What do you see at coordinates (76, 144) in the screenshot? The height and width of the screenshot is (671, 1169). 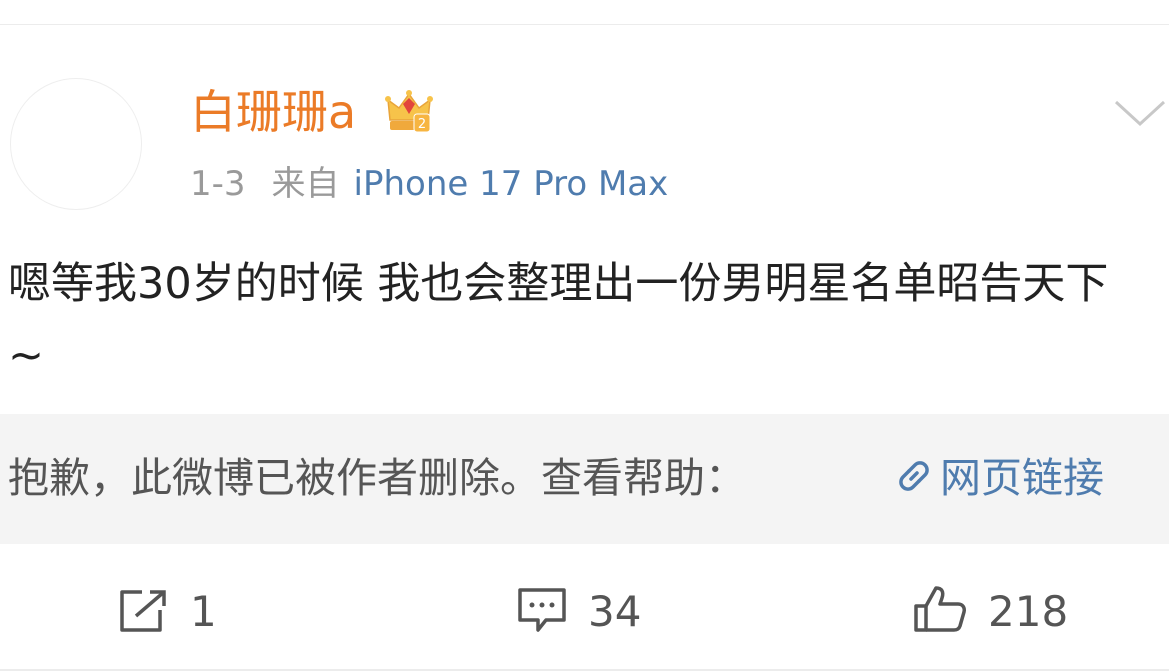 I see `avatar` at bounding box center [76, 144].